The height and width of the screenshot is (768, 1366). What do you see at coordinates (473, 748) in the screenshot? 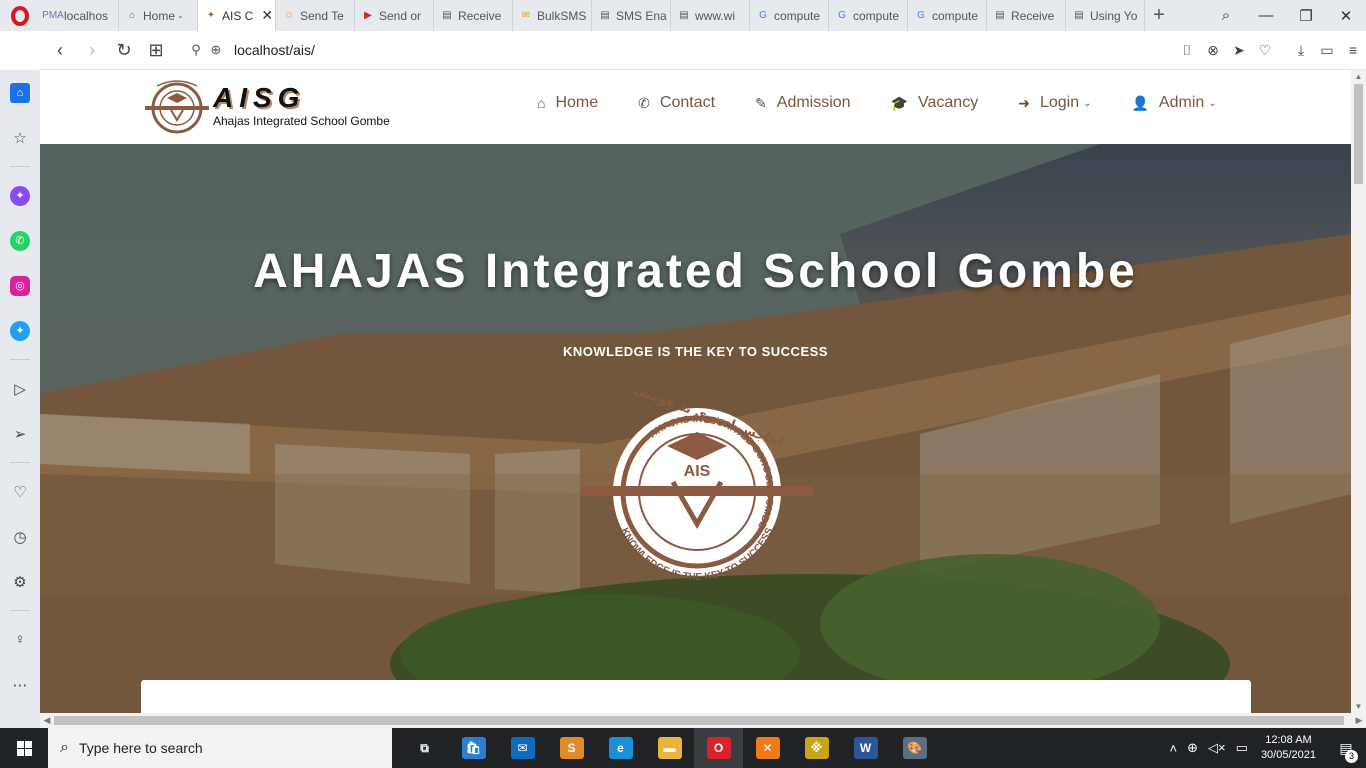
I see `taskbar-app-store: 🛍` at bounding box center [473, 748].